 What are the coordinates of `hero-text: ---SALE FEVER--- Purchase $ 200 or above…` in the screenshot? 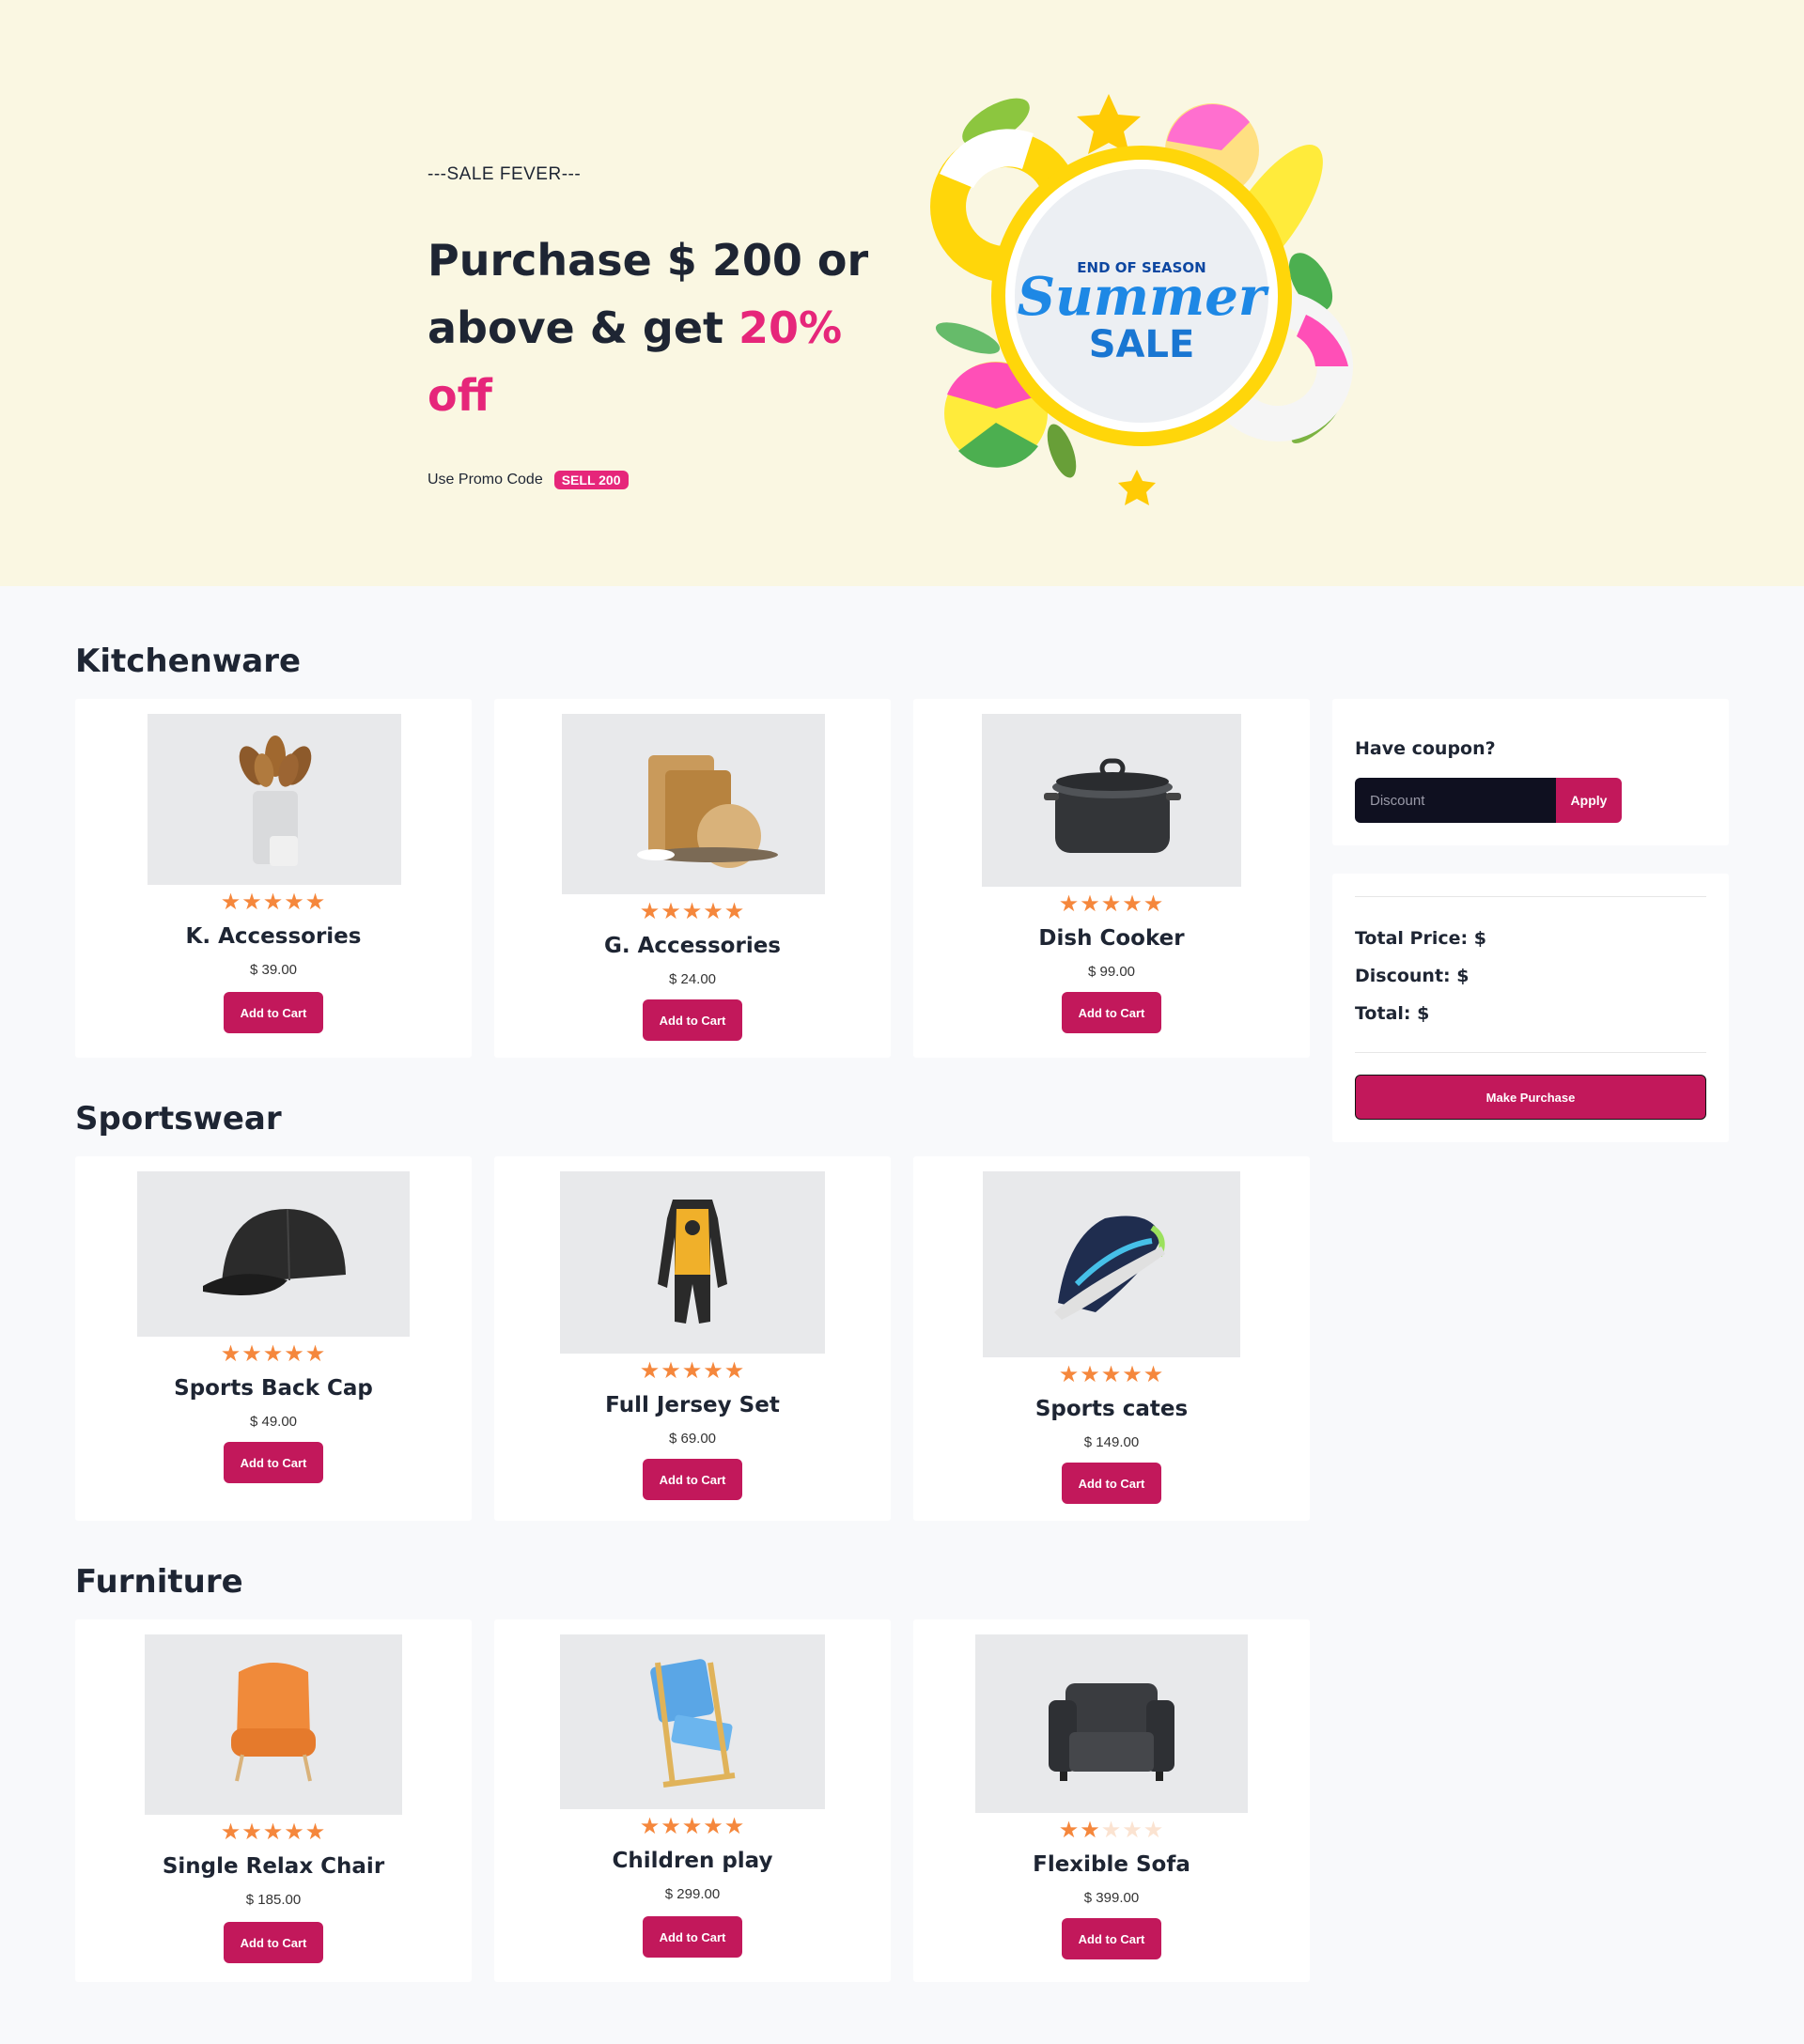 It's located at (672, 326).